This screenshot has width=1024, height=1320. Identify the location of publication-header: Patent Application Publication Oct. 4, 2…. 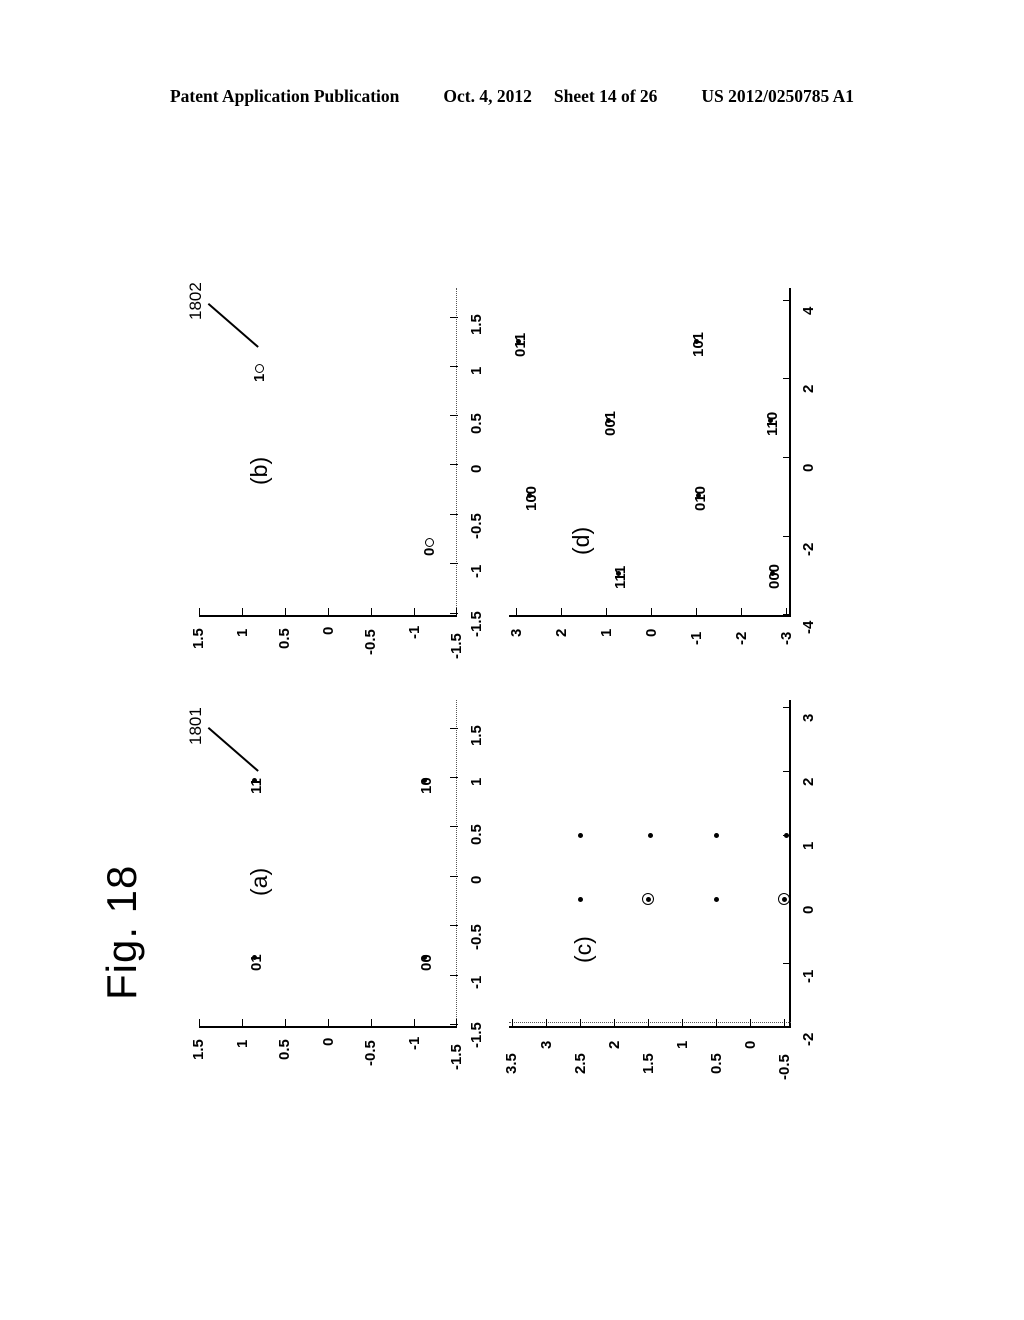
(512, 96).